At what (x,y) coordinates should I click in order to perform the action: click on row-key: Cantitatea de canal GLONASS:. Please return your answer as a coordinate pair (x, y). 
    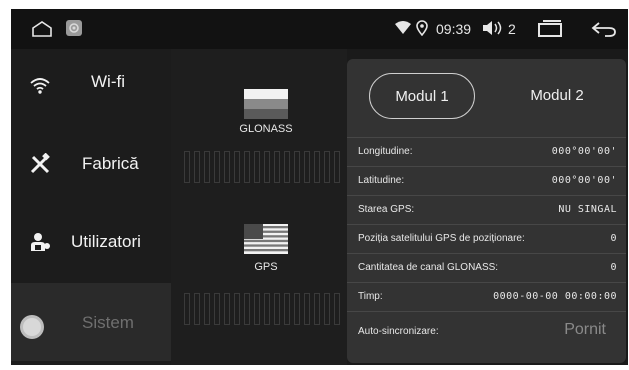
    Looking at the image, I should click on (428, 267).